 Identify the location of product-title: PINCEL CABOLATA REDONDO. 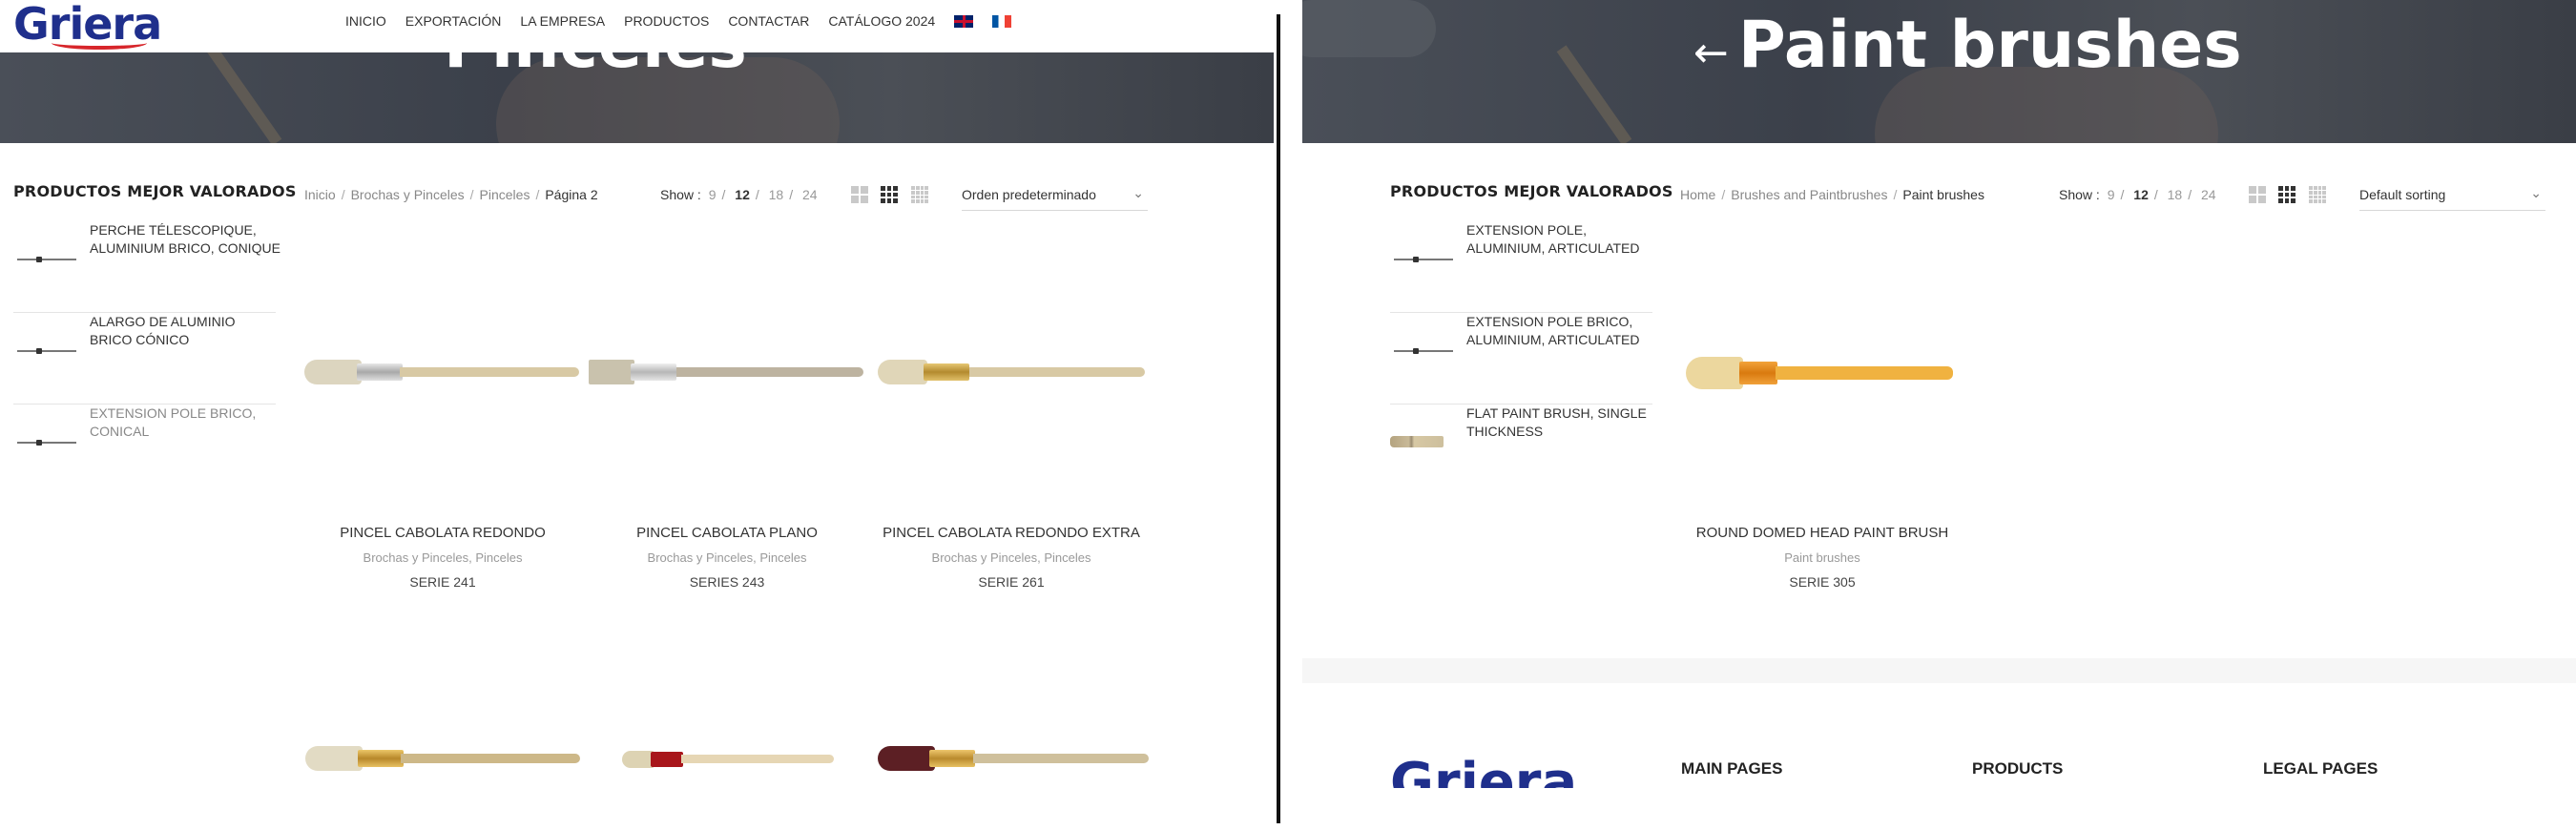
(442, 533).